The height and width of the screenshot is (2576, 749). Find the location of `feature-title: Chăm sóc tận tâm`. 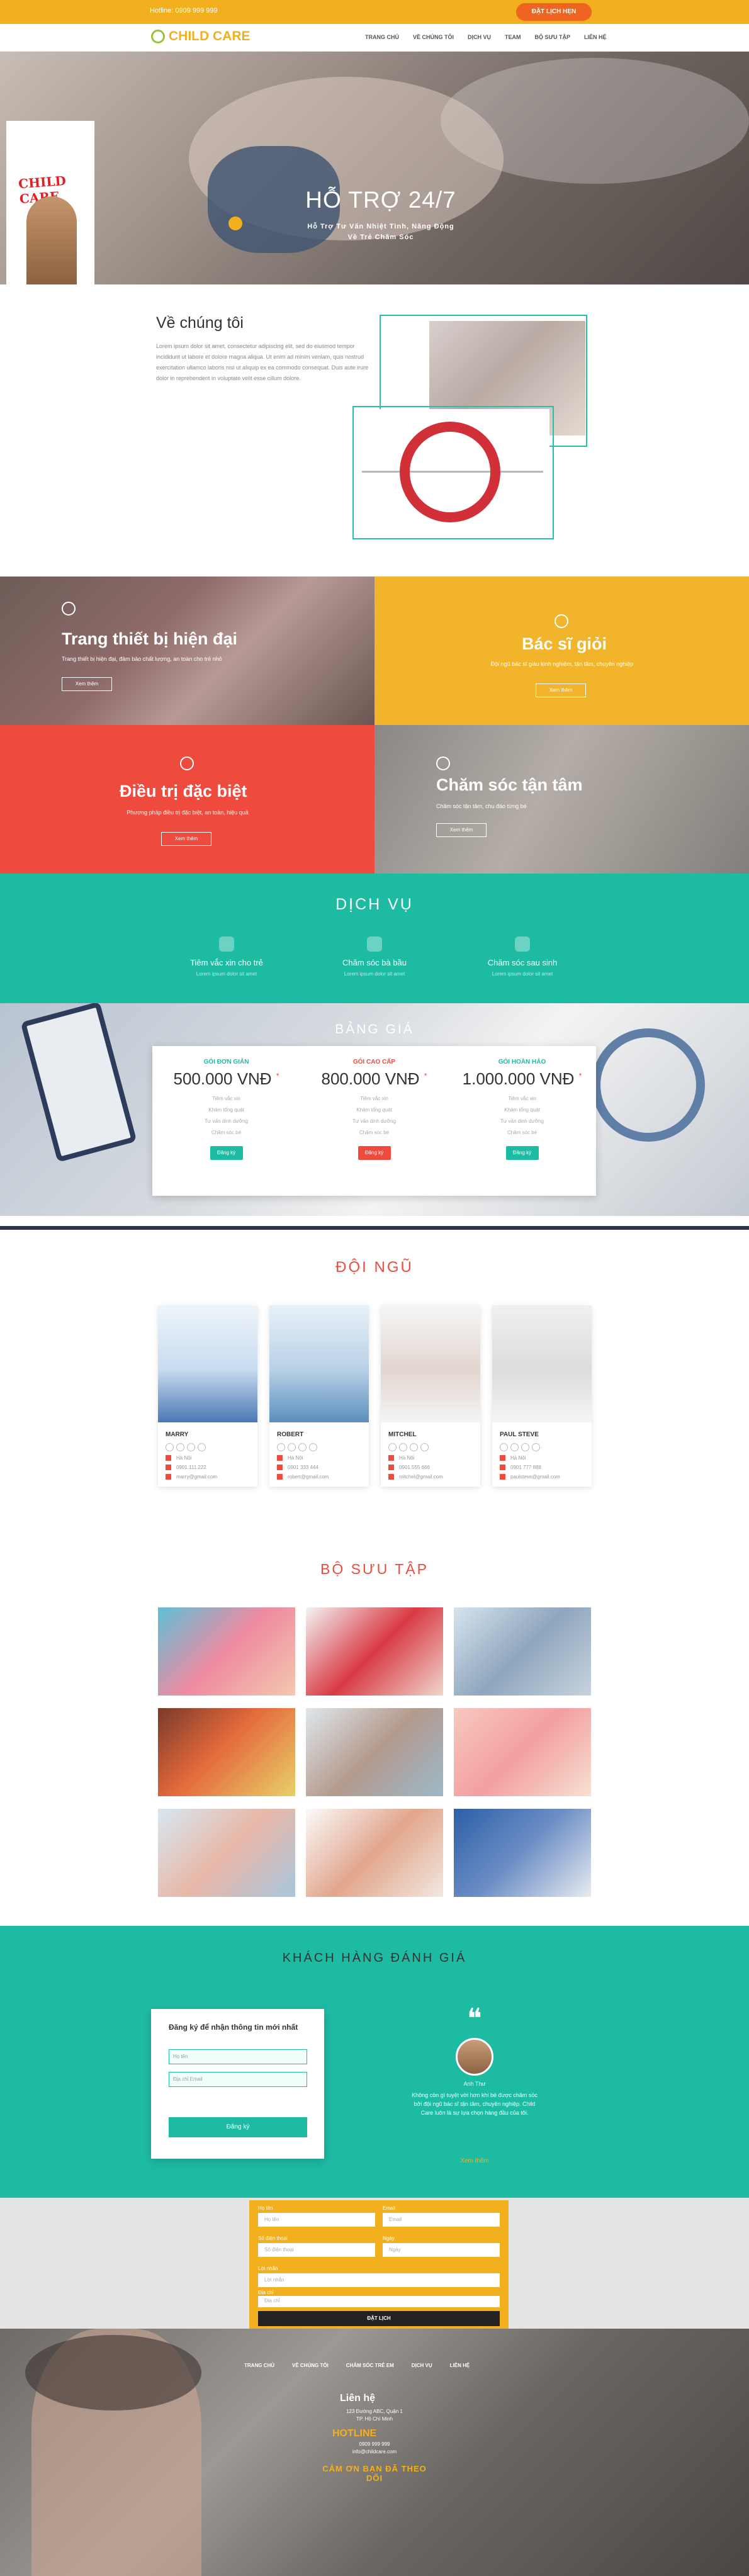

feature-title: Chăm sóc tận tâm is located at coordinates (509, 784).